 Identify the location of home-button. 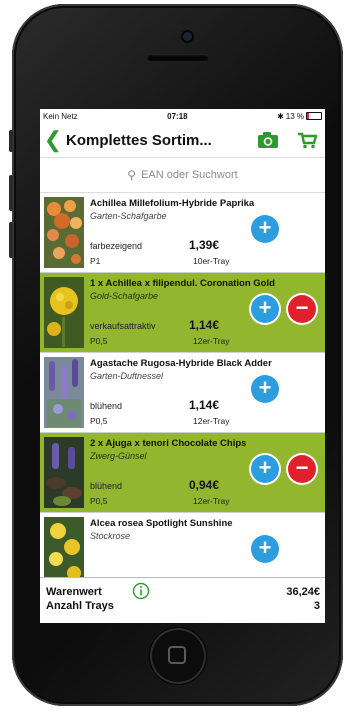
(178, 656).